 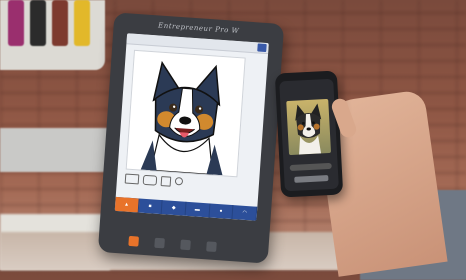 I want to click on smartphone, so click(x=309, y=134).